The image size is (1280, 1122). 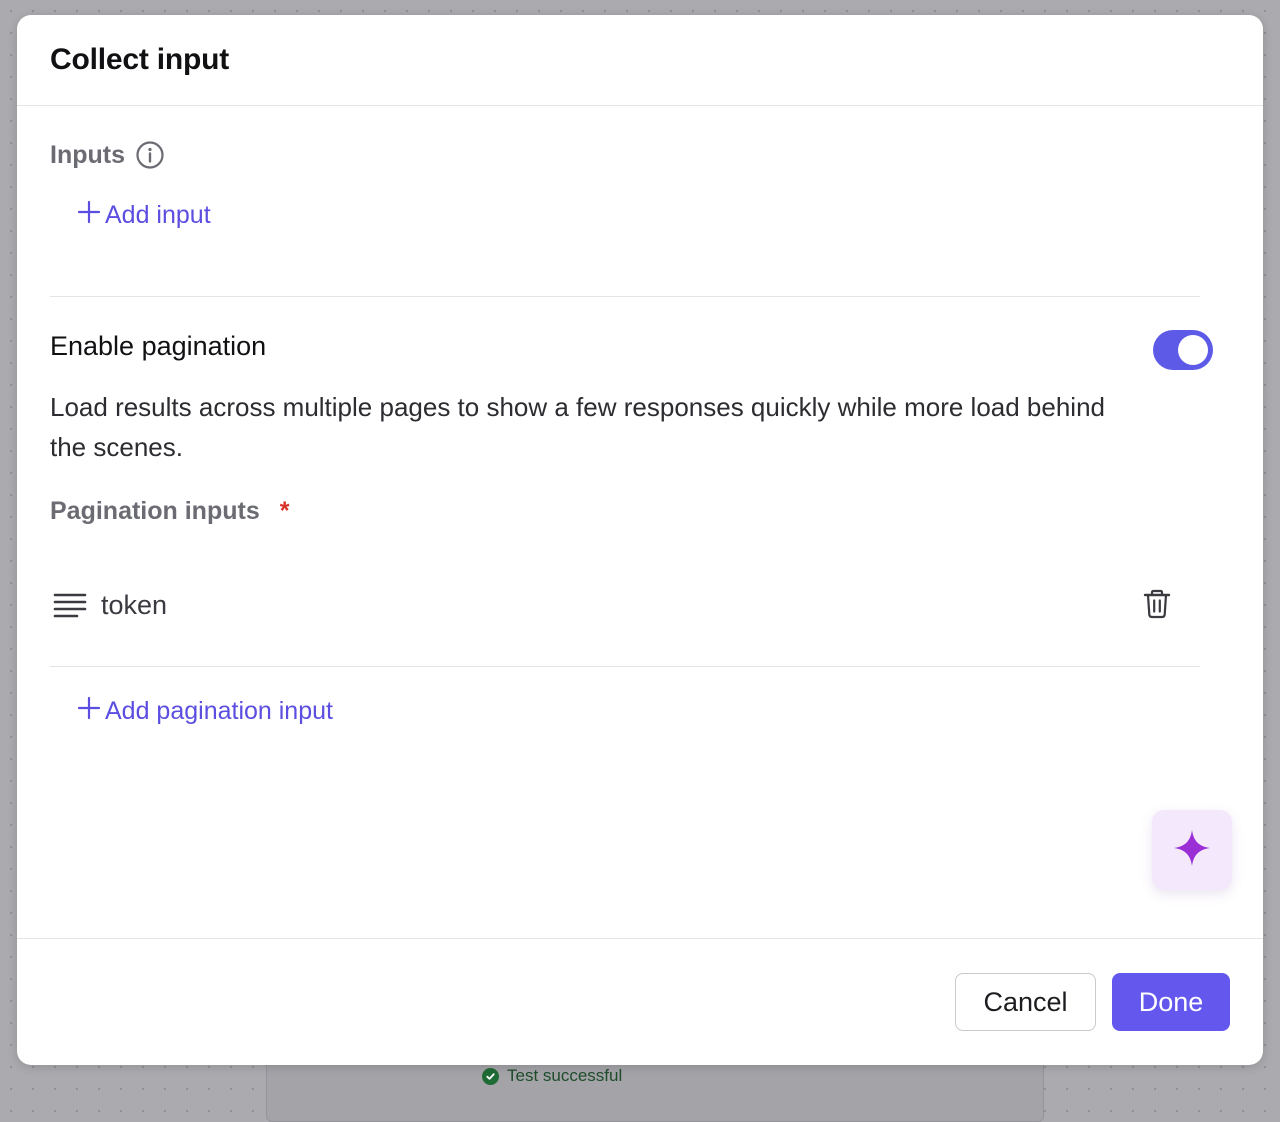 I want to click on background-canvas-card, so click(x=655, y=1091).